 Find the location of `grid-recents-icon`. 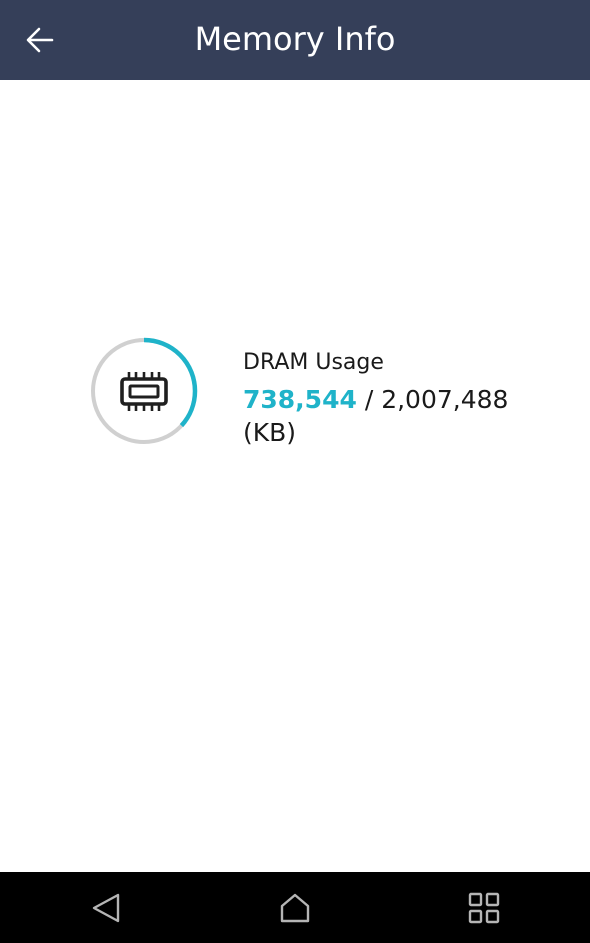

grid-recents-icon is located at coordinates (484, 908).